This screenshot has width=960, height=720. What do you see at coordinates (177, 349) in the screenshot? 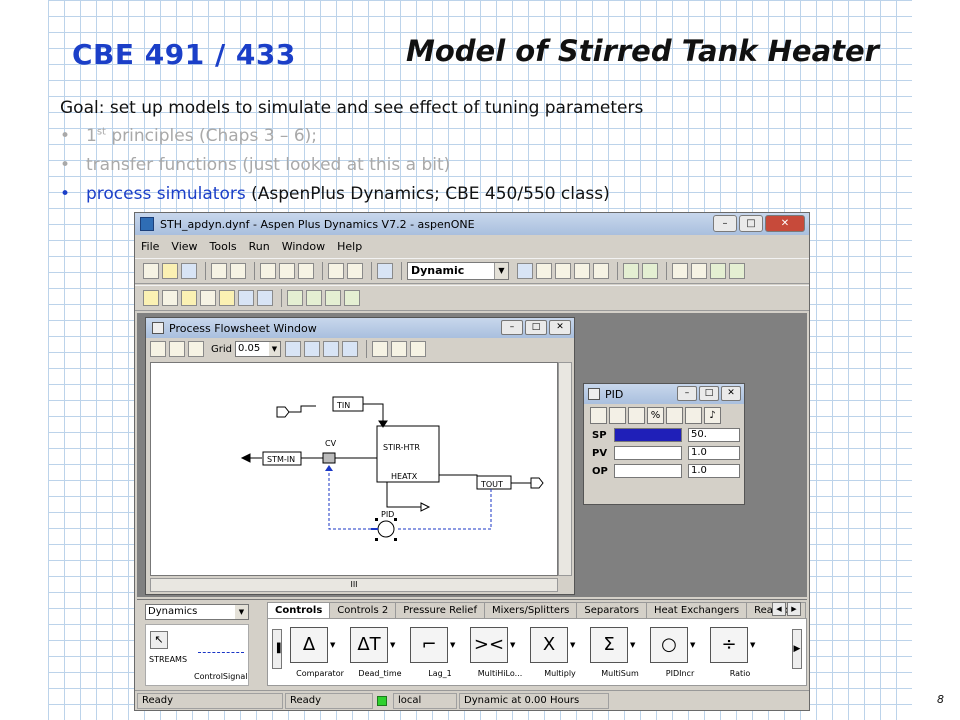
I see `grid-icon` at bounding box center [177, 349].